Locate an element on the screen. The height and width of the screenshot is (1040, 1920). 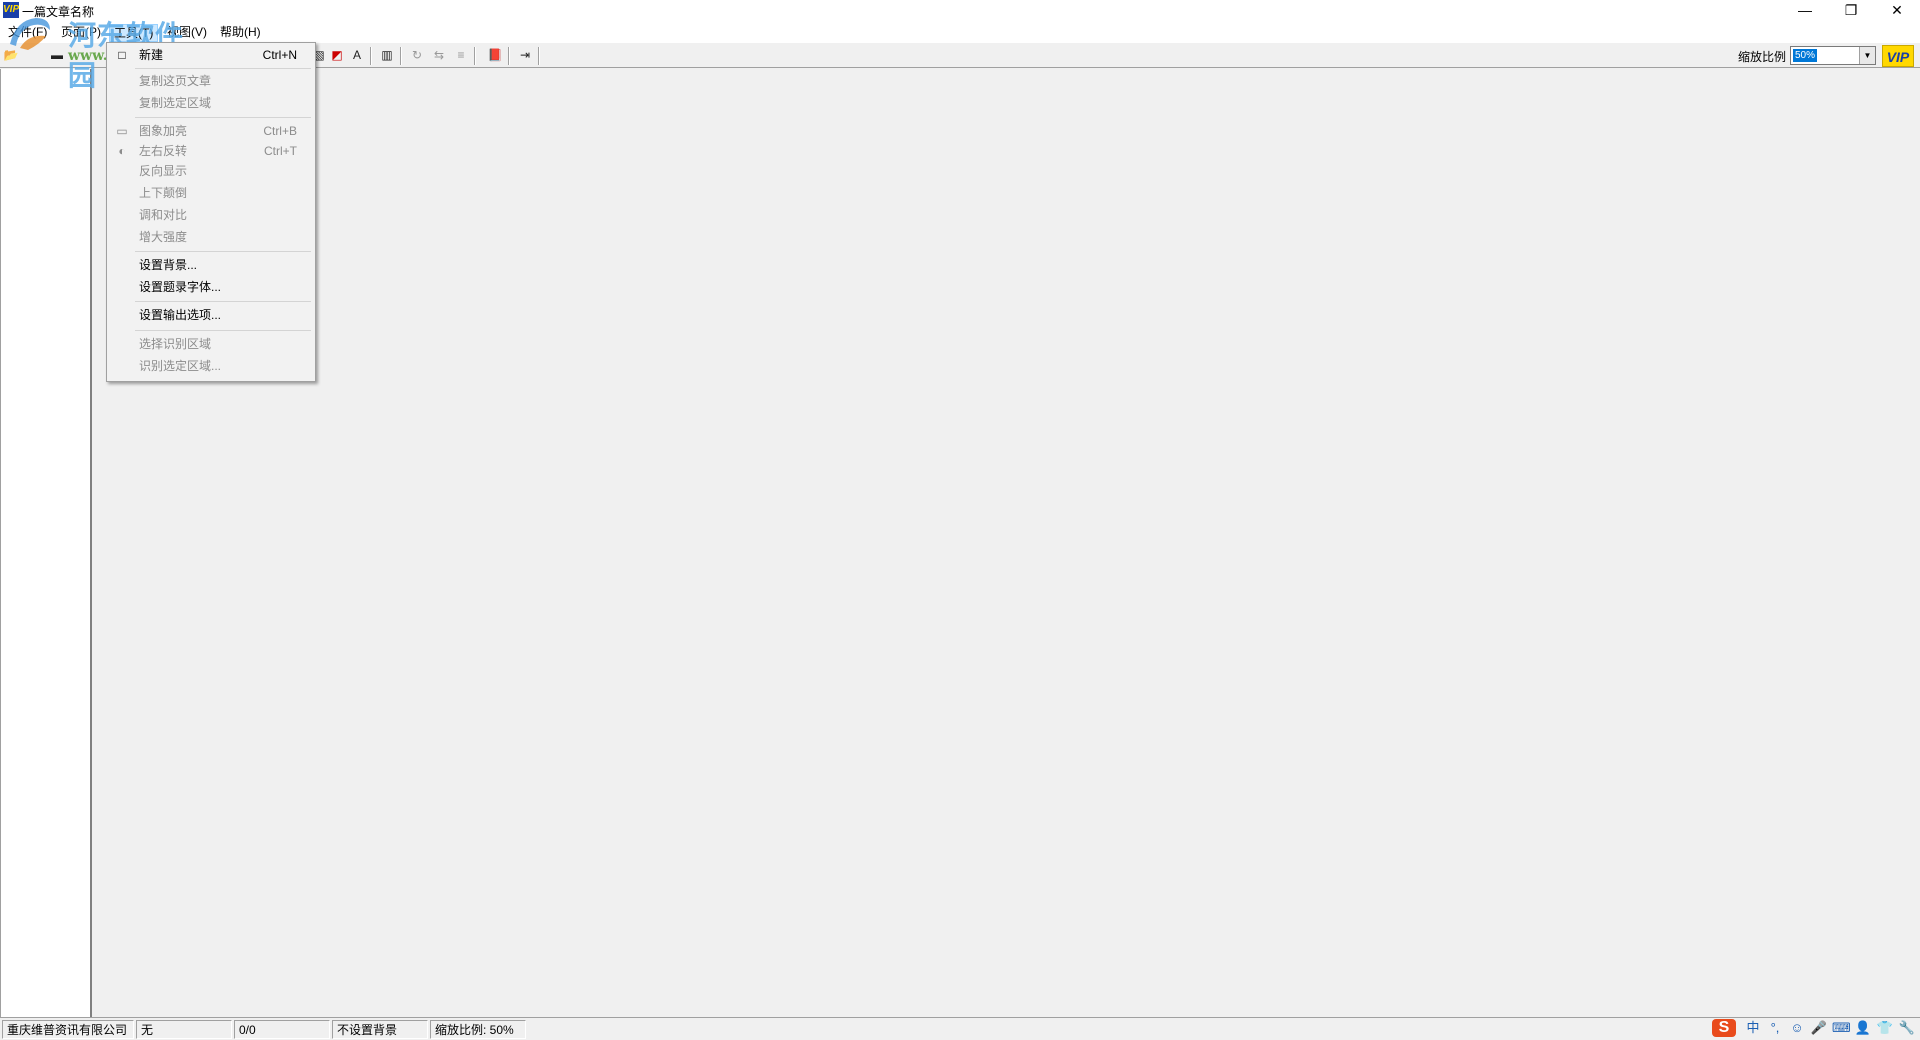
status-page-count: 0/0 is located at coordinates (282, 1029).